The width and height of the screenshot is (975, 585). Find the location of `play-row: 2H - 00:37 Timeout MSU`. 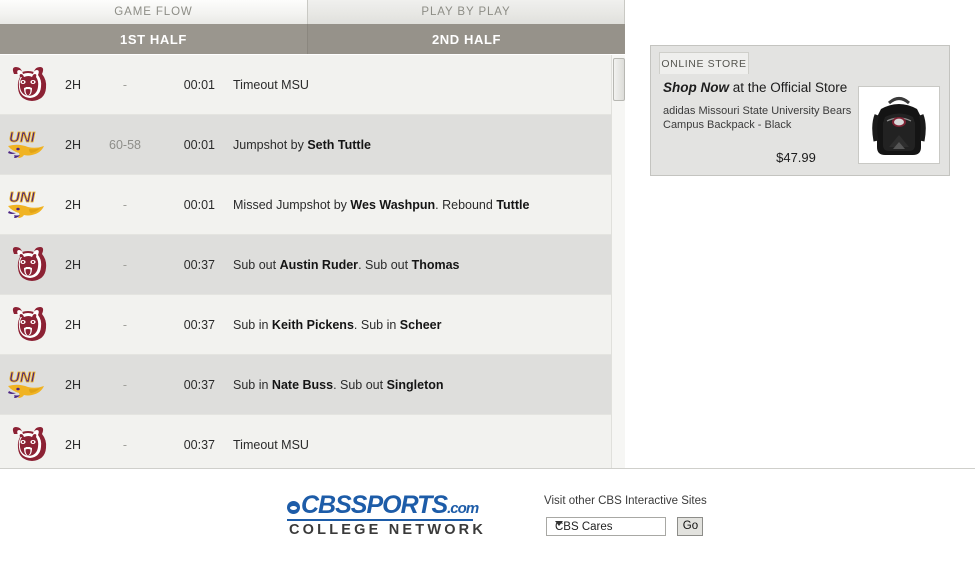

play-row: 2H - 00:37 Timeout MSU is located at coordinates (305, 441).